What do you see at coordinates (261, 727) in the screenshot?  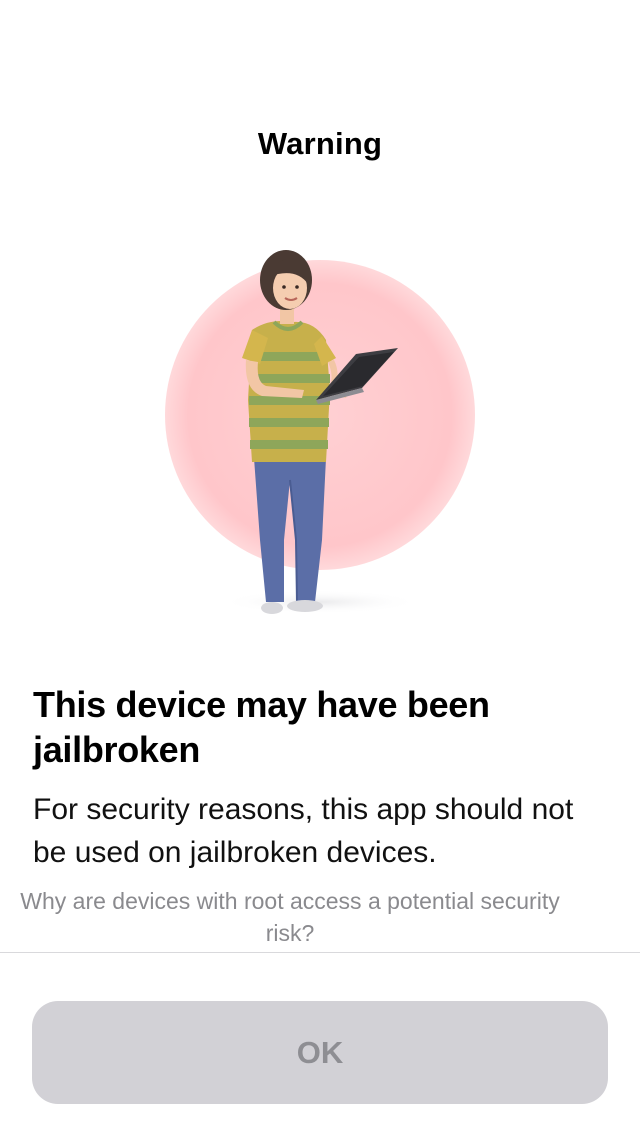 I see `alert-headline: This device may have been jailbroken` at bounding box center [261, 727].